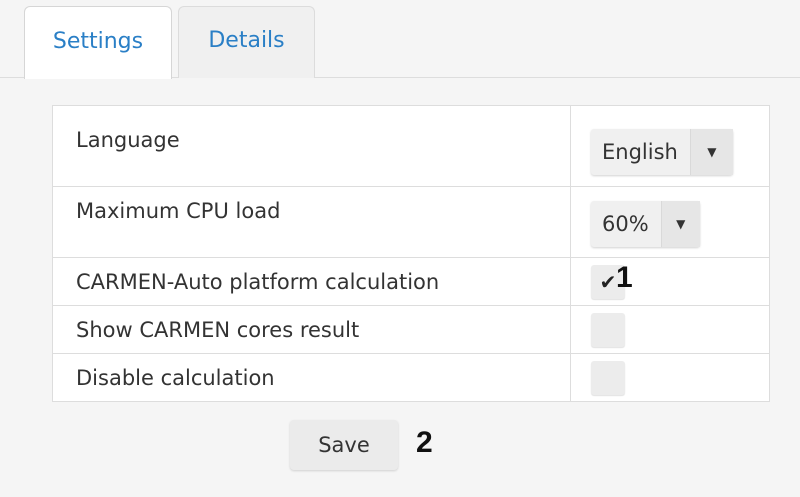 The image size is (800, 497). I want to click on language-select: English ▼, so click(662, 152).